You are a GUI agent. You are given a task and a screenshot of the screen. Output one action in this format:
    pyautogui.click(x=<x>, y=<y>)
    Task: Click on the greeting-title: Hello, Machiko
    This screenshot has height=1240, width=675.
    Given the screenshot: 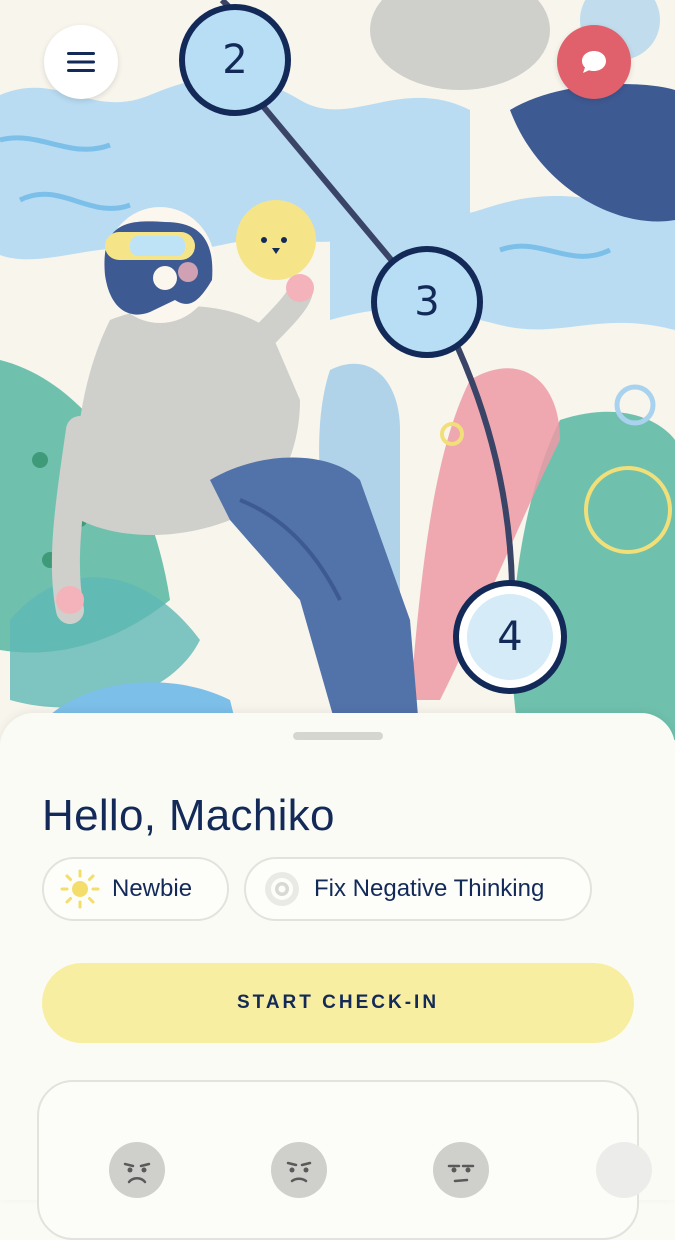 What is the action you would take?
    pyautogui.click(x=188, y=815)
    